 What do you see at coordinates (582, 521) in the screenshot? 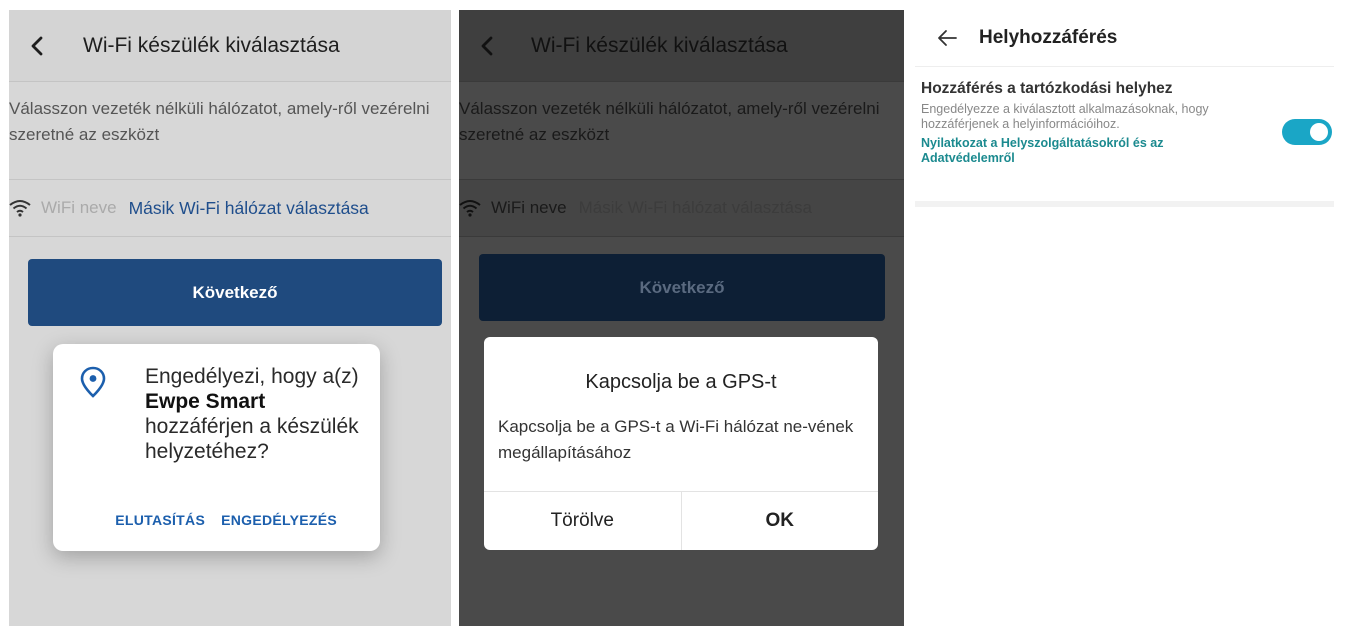
I see `cancel-button: Törölve` at bounding box center [582, 521].